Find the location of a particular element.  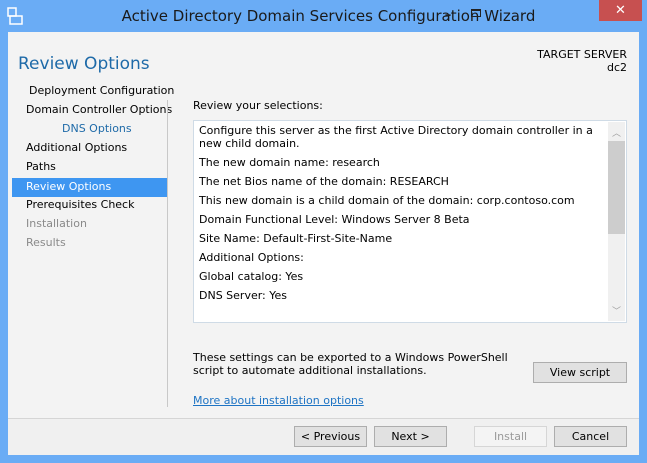

sidebar-item-deployment-configuration: Deployment Configuration is located at coordinates (93, 91).